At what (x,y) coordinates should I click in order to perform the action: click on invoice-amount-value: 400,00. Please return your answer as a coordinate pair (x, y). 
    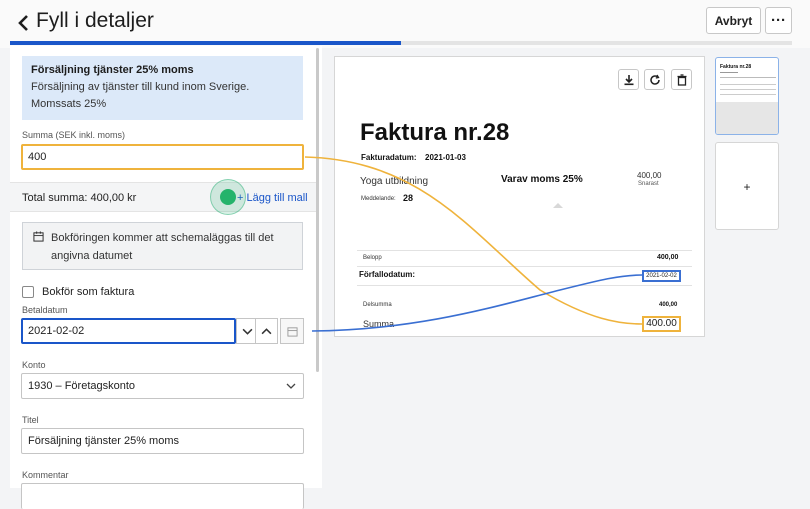
    Looking at the image, I should click on (668, 257).